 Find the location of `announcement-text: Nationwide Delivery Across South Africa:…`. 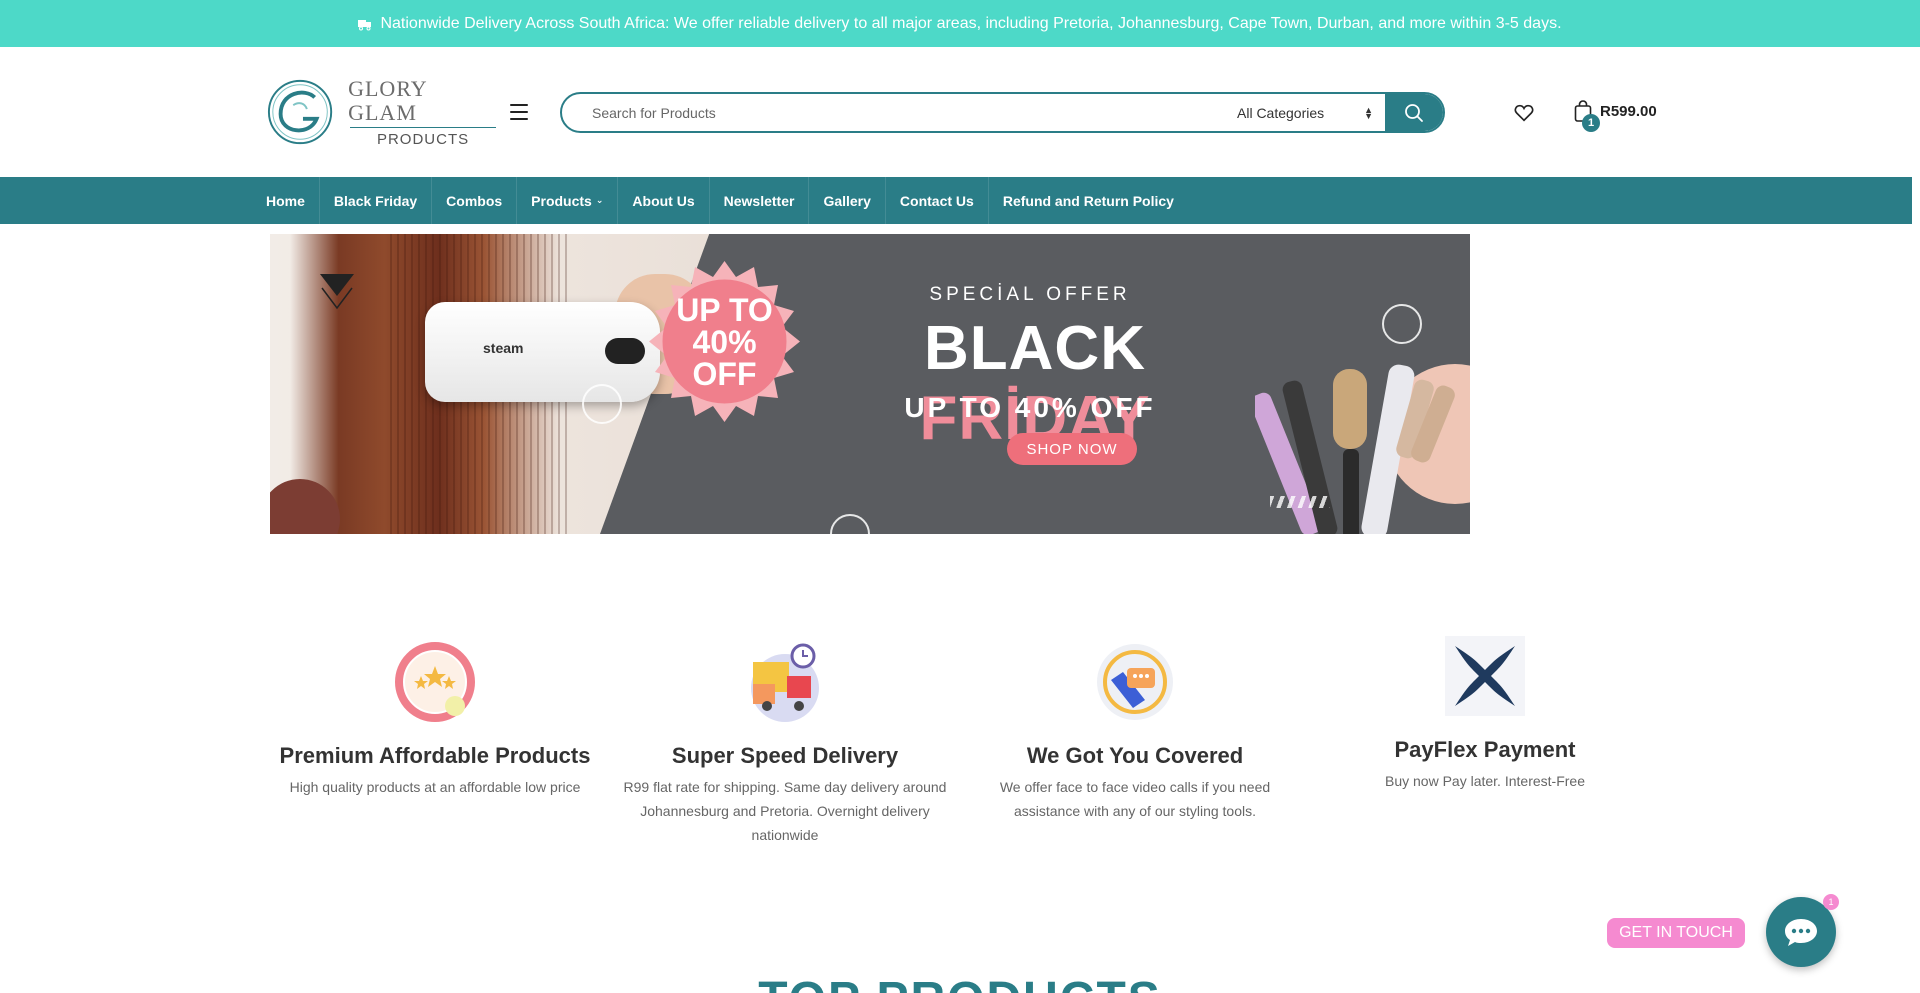

announcement-text: Nationwide Delivery Across South Africa:… is located at coordinates (971, 23).